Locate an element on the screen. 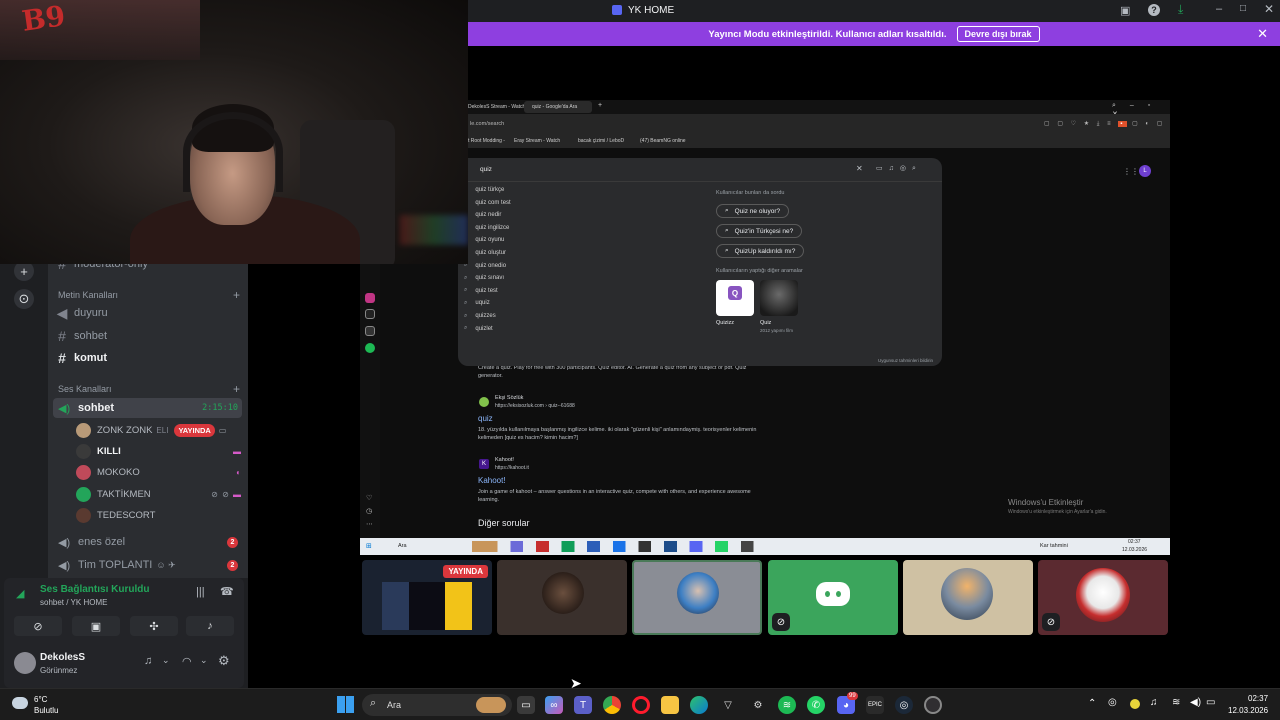 The width and height of the screenshot is (1280, 720). channel-komut: # komut is located at coordinates (148, 358).